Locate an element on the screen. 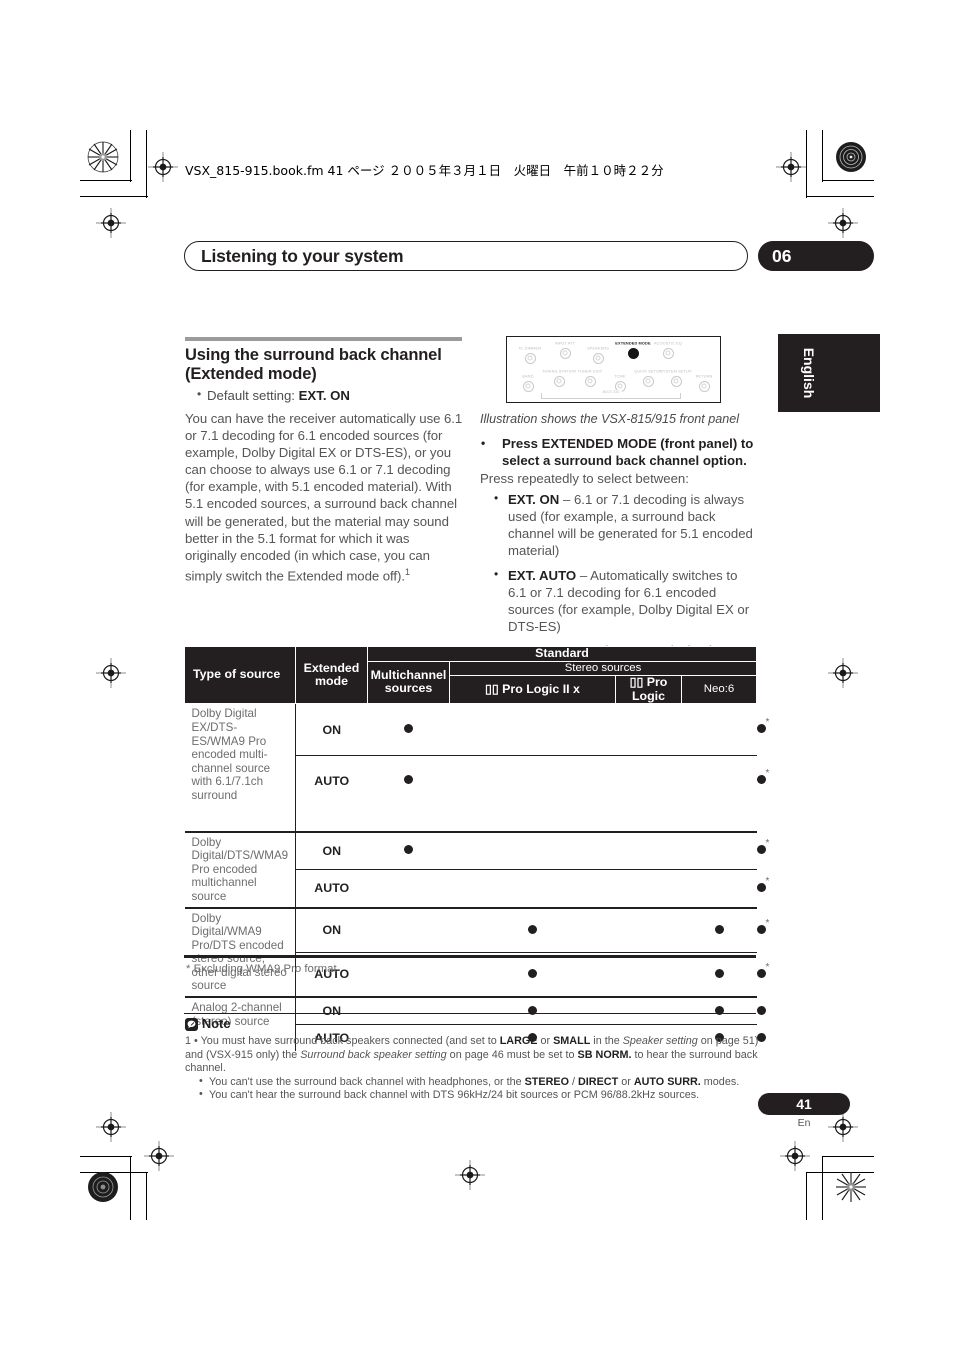 This screenshot has width=954, height=1351. crosshair-header-right is located at coordinates (795, 1156).